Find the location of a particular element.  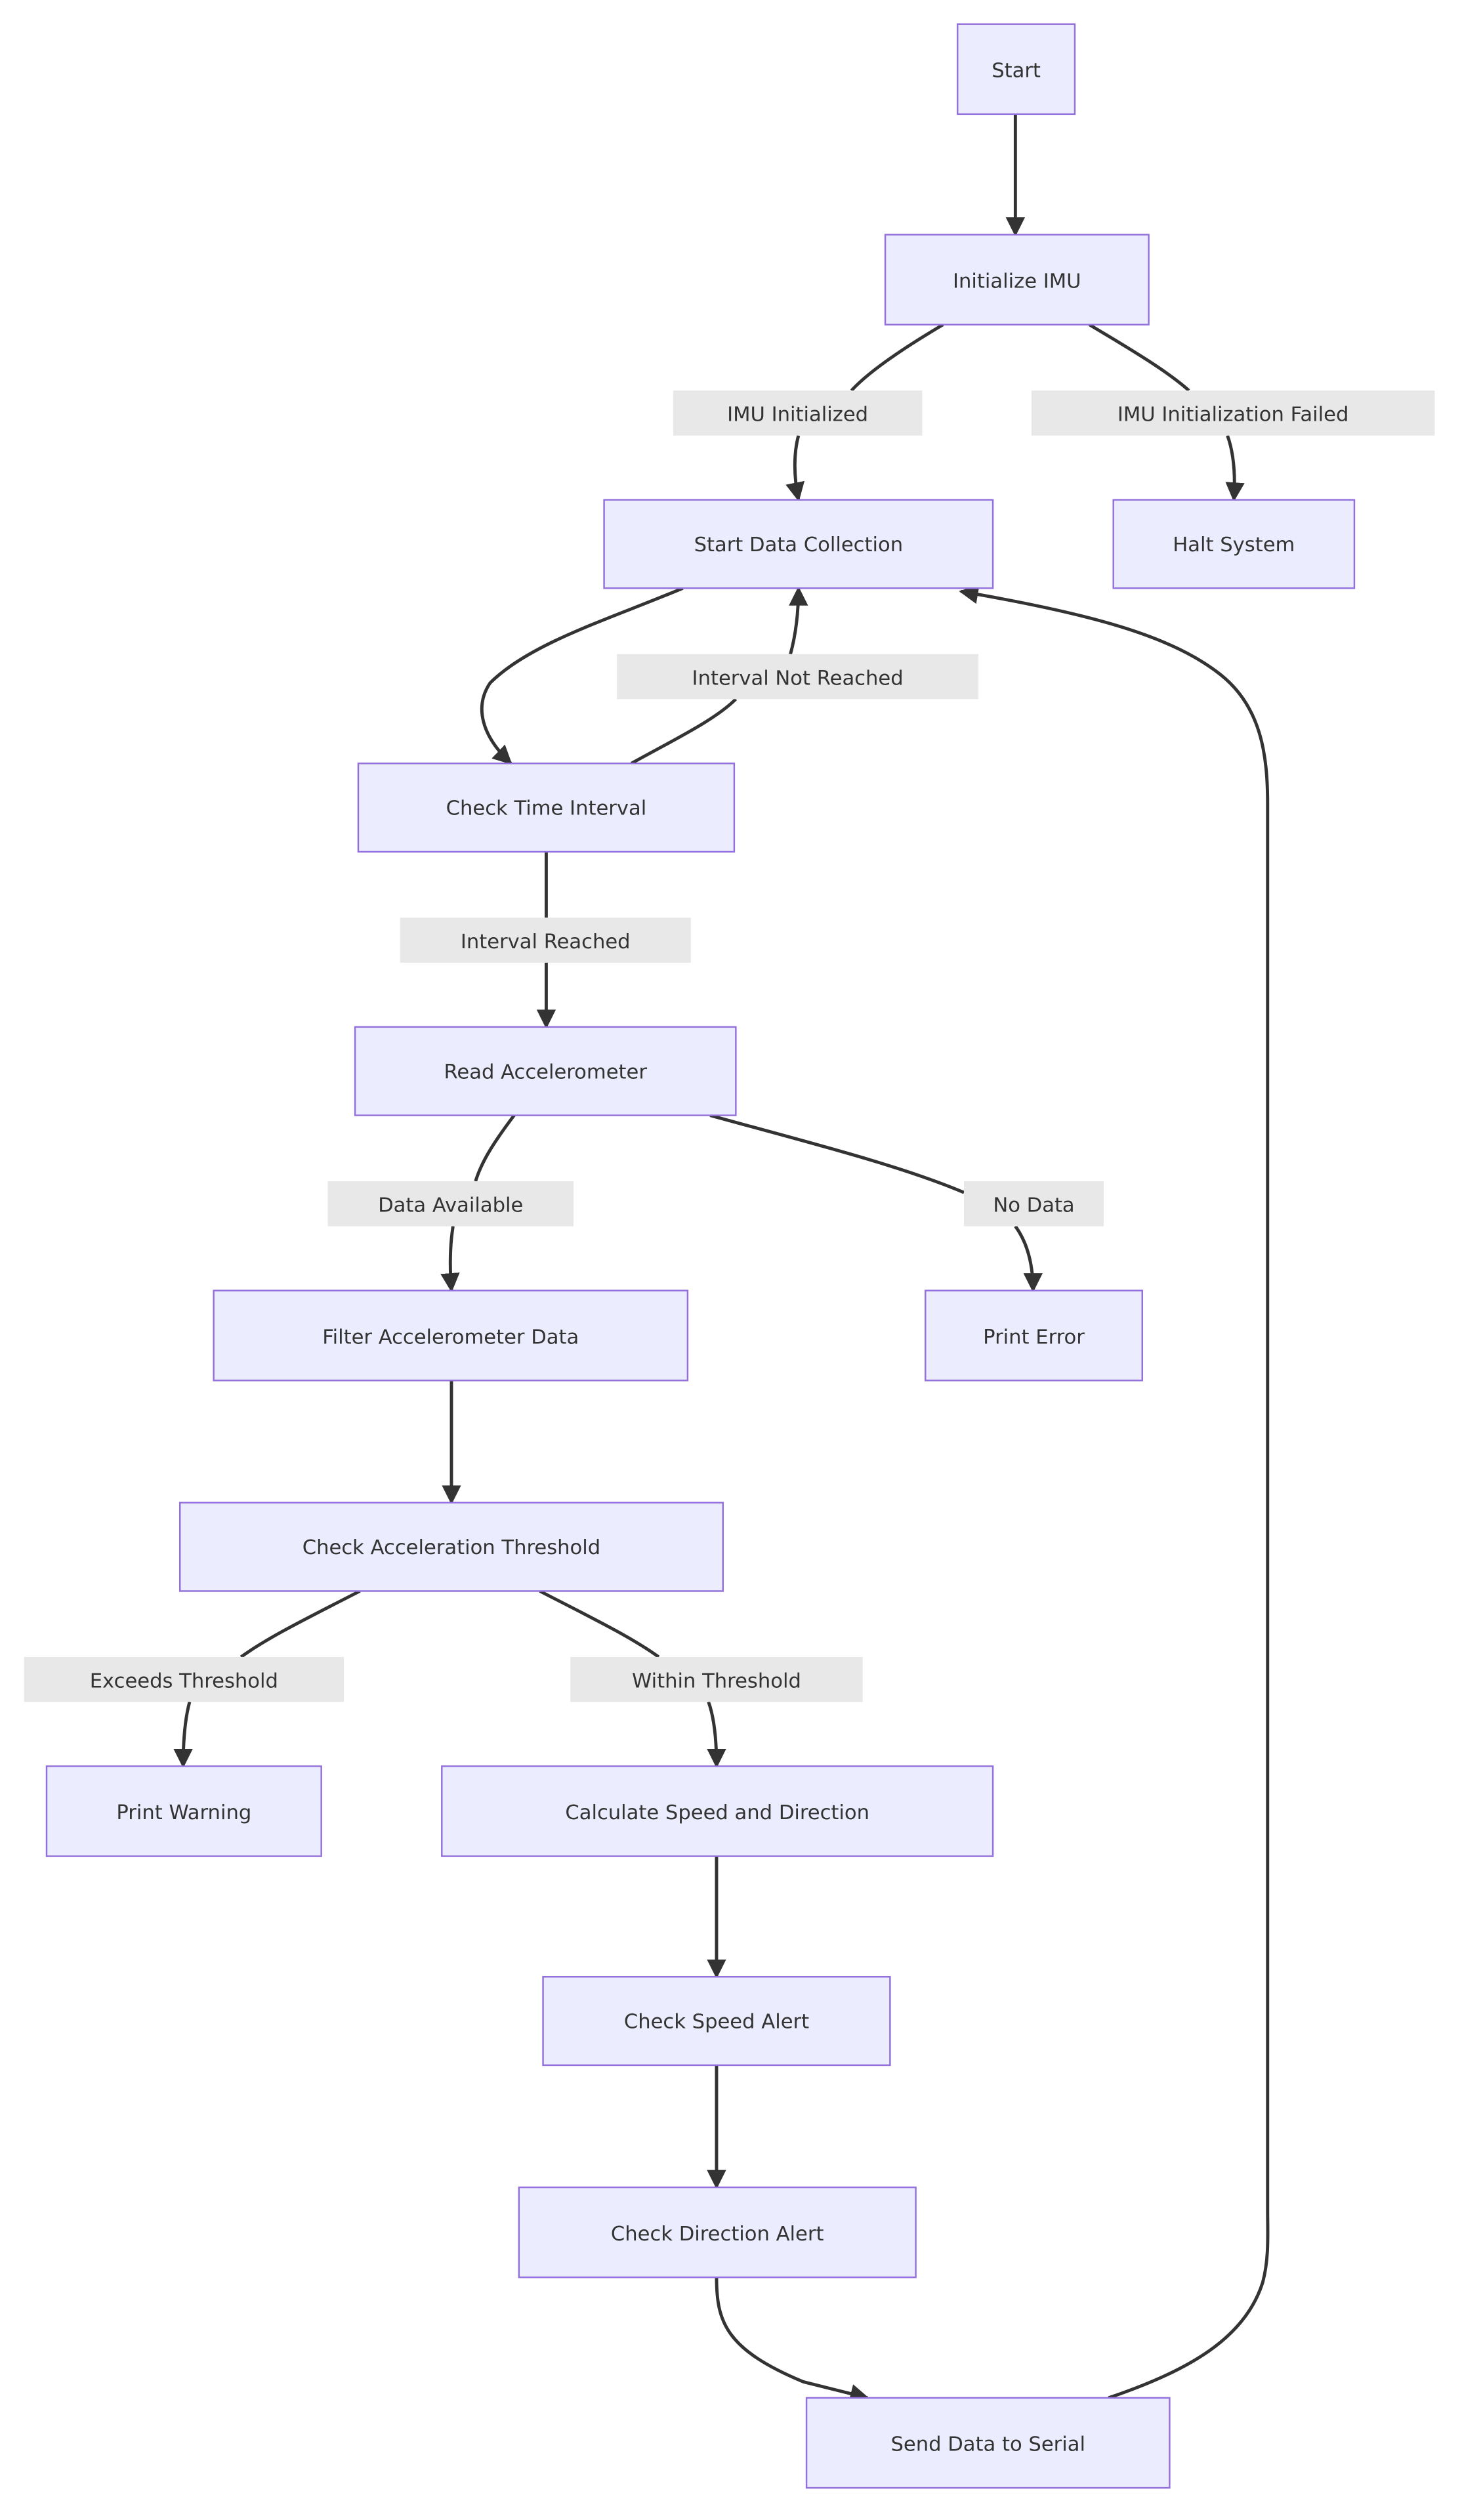

edge-label-text: Within Threshold is located at coordinates (716, 1681).